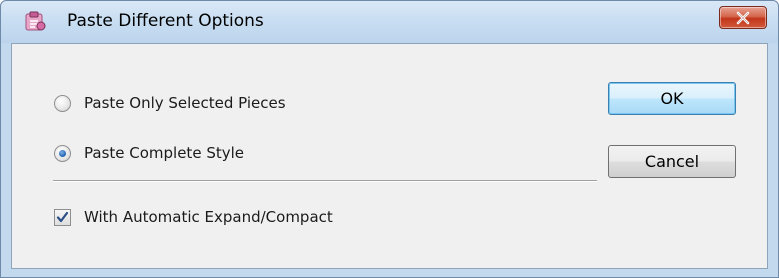 This screenshot has width=779, height=278. What do you see at coordinates (62, 103) in the screenshot?
I see `paste-only-selected-radio` at bounding box center [62, 103].